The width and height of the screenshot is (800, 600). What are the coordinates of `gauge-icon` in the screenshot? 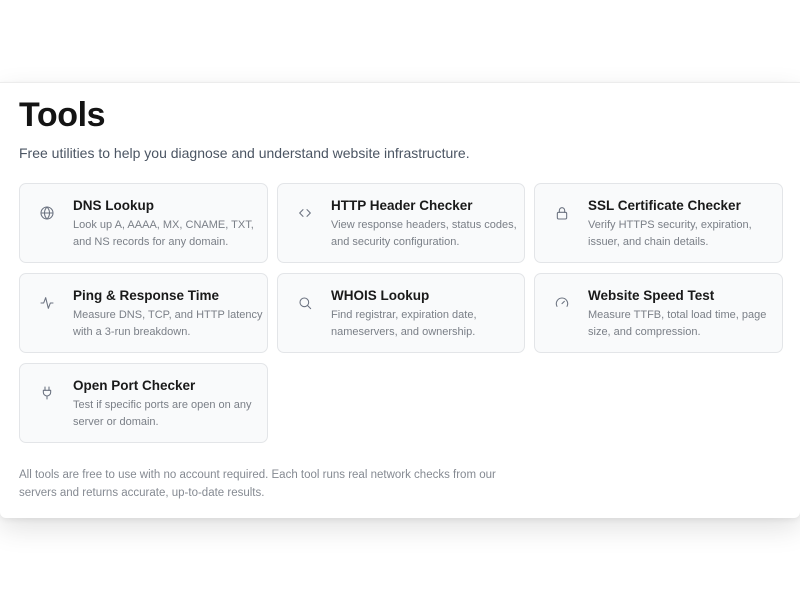 It's located at (562, 303).